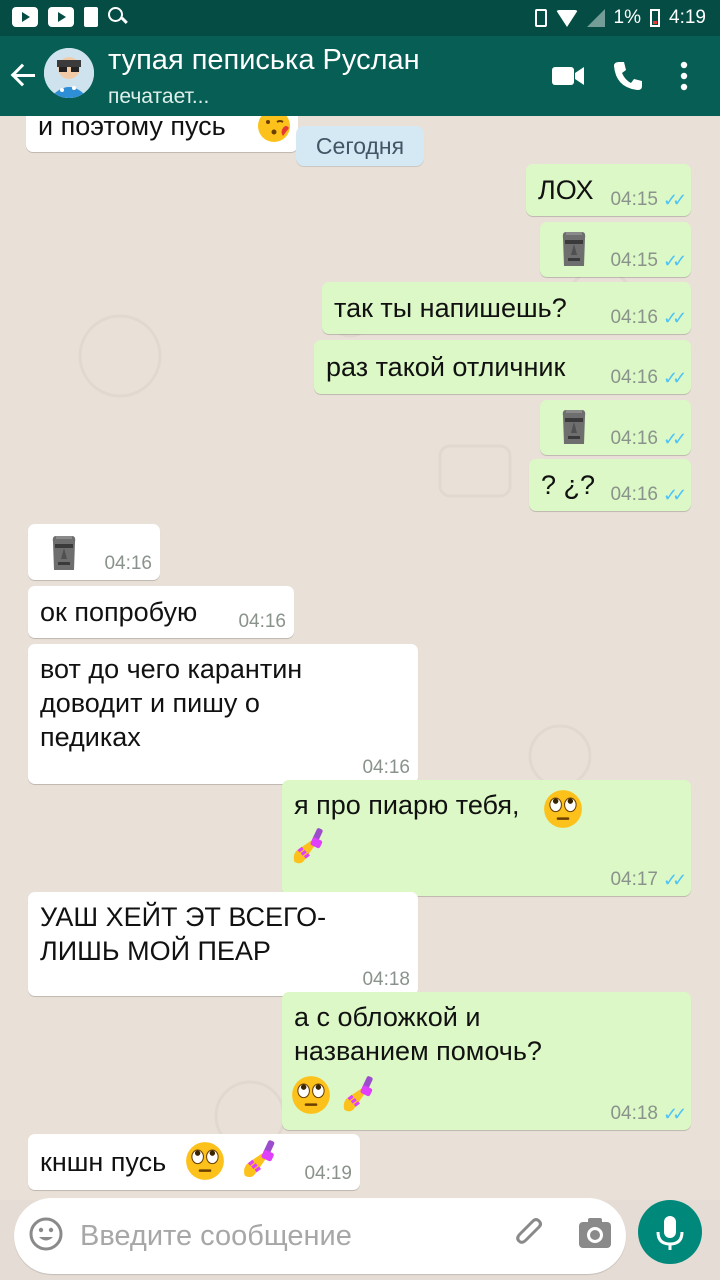 The height and width of the screenshot is (1280, 720). I want to click on battery-percent: 1%, so click(627, 17).